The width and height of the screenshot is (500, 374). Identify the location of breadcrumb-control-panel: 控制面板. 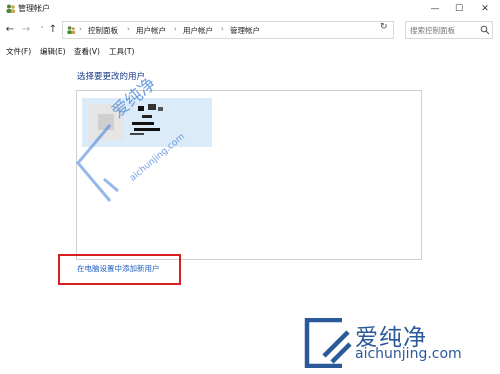
(103, 30).